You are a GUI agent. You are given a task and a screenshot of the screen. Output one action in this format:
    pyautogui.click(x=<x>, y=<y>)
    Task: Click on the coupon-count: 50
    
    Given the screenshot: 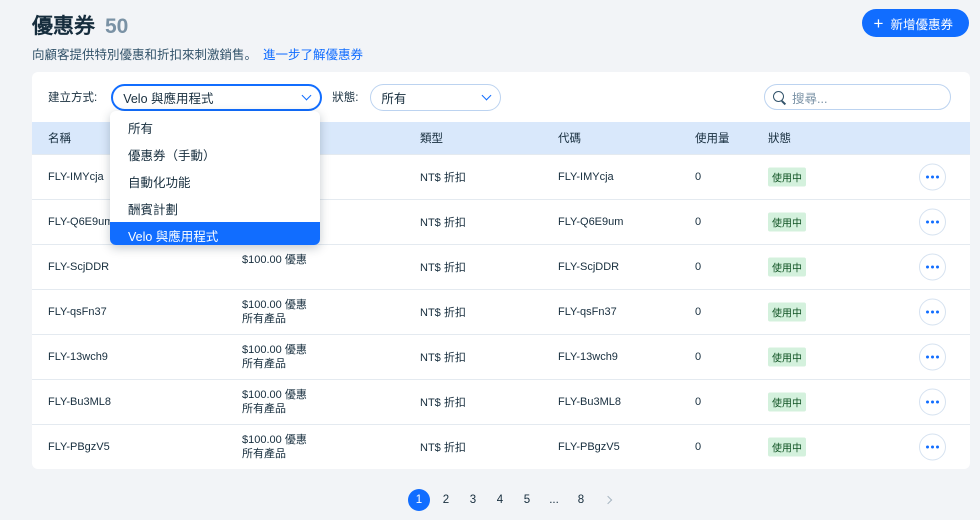 What is the action you would take?
    pyautogui.click(x=117, y=26)
    